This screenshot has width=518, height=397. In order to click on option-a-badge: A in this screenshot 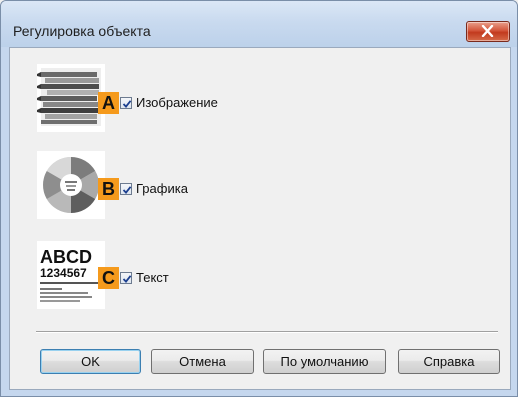, I will do `click(108, 103)`.